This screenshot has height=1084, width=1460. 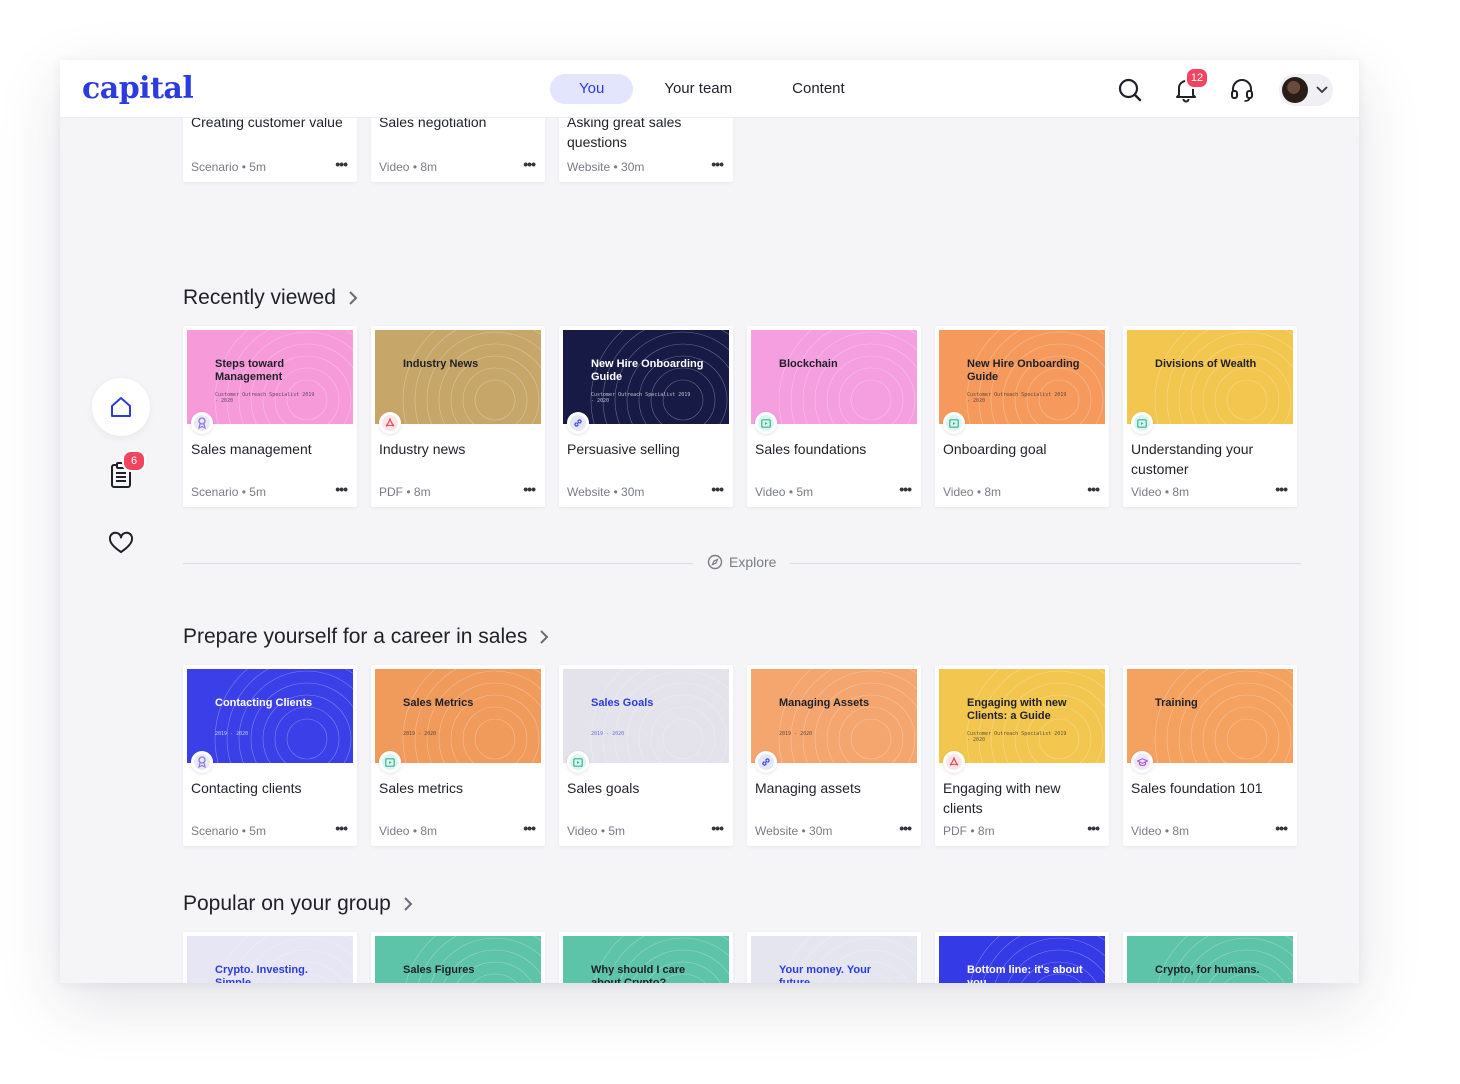 I want to click on content-card: Crypto. Investing. Simple.capital, so click(x=270, y=957).